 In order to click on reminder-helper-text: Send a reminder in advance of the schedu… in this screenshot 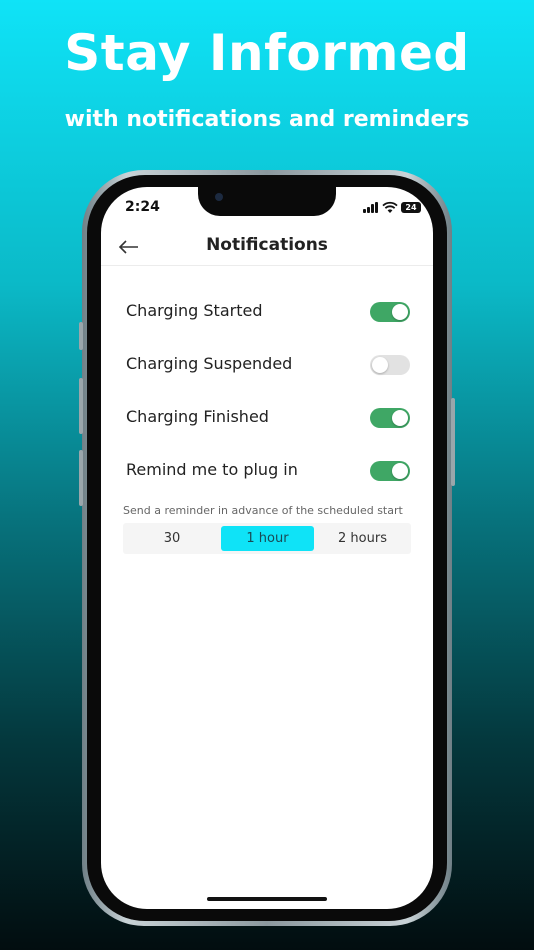, I will do `click(263, 510)`.